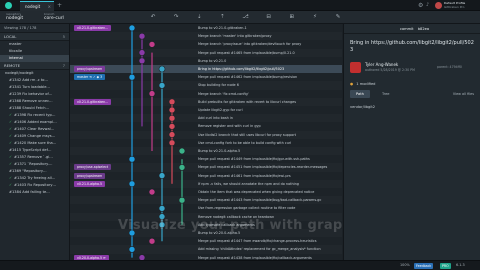  I want to click on toolbar-action-2-icon: ⇣, so click(199, 17).